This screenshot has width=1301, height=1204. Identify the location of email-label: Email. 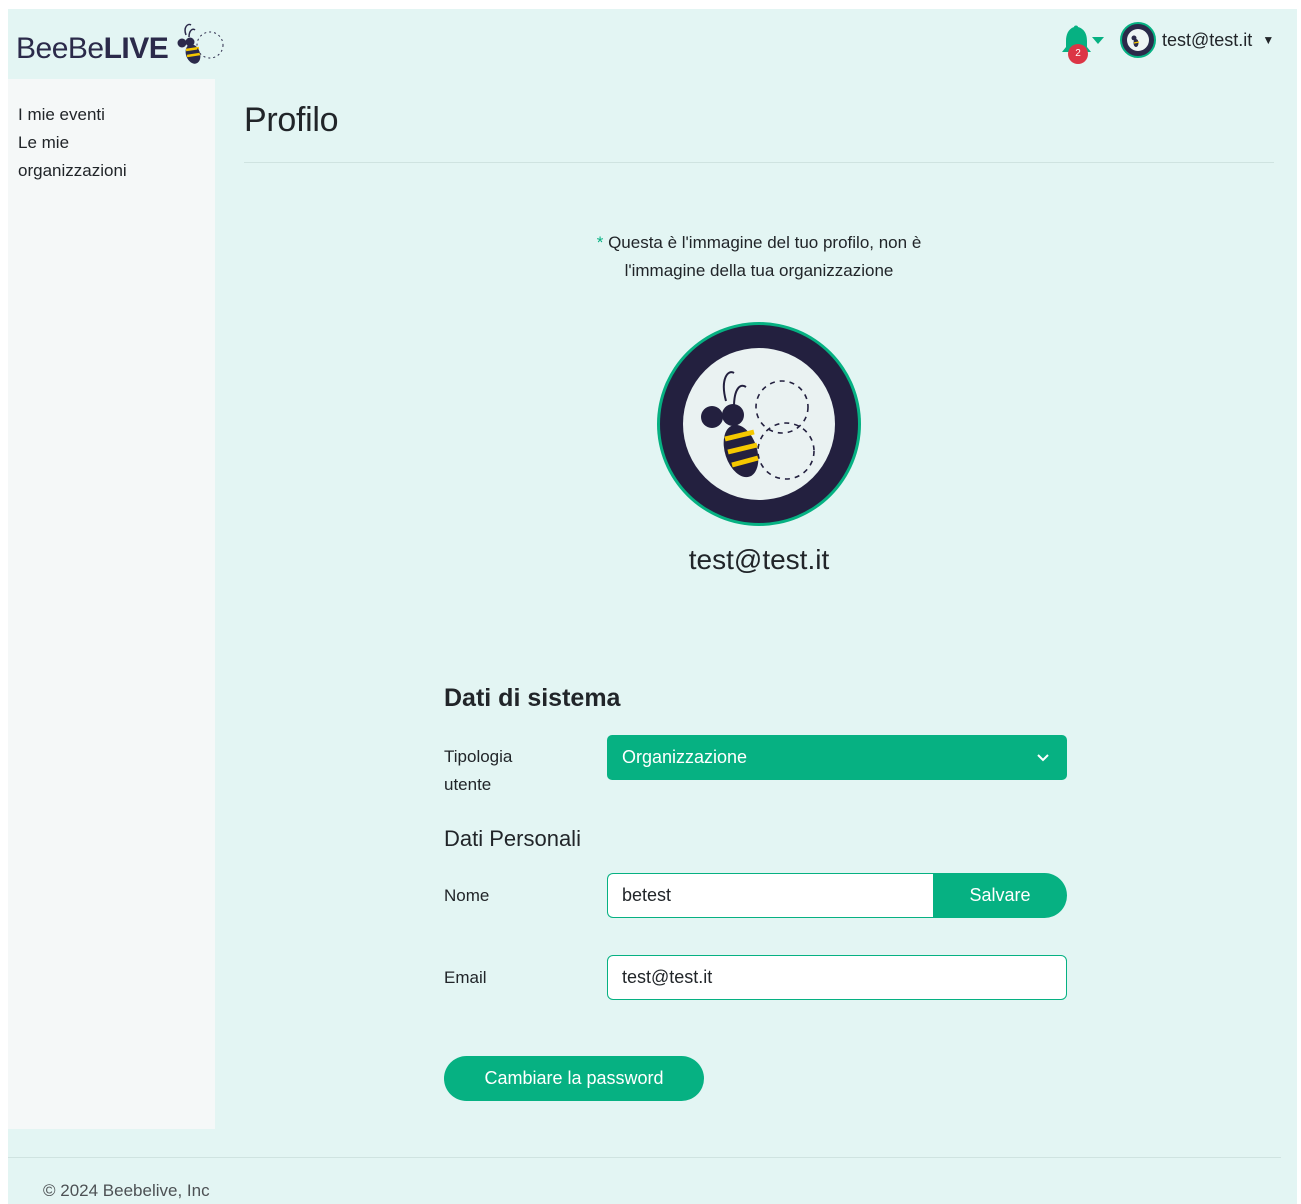
(465, 977).